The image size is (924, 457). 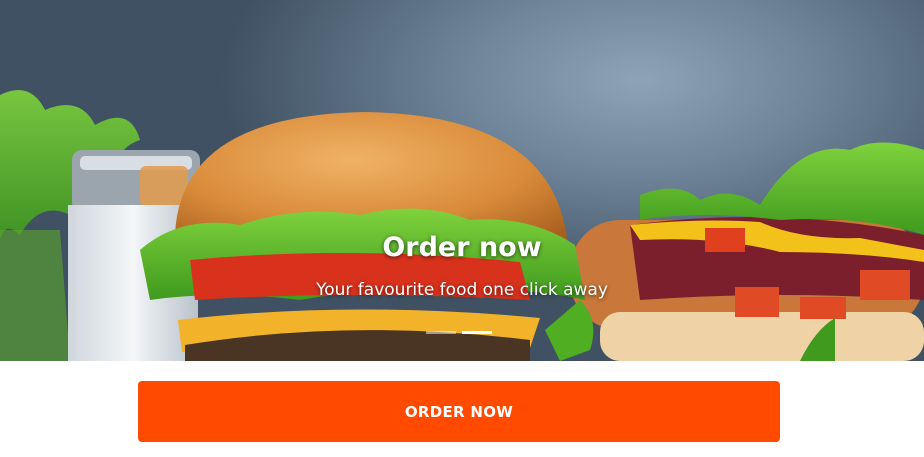 I want to click on carousel-indicators, so click(x=459, y=332).